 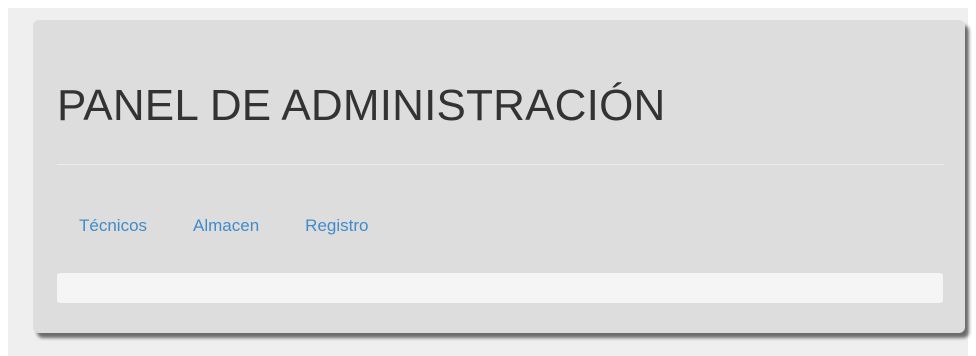 I want to click on title-divider, so click(x=500, y=164).